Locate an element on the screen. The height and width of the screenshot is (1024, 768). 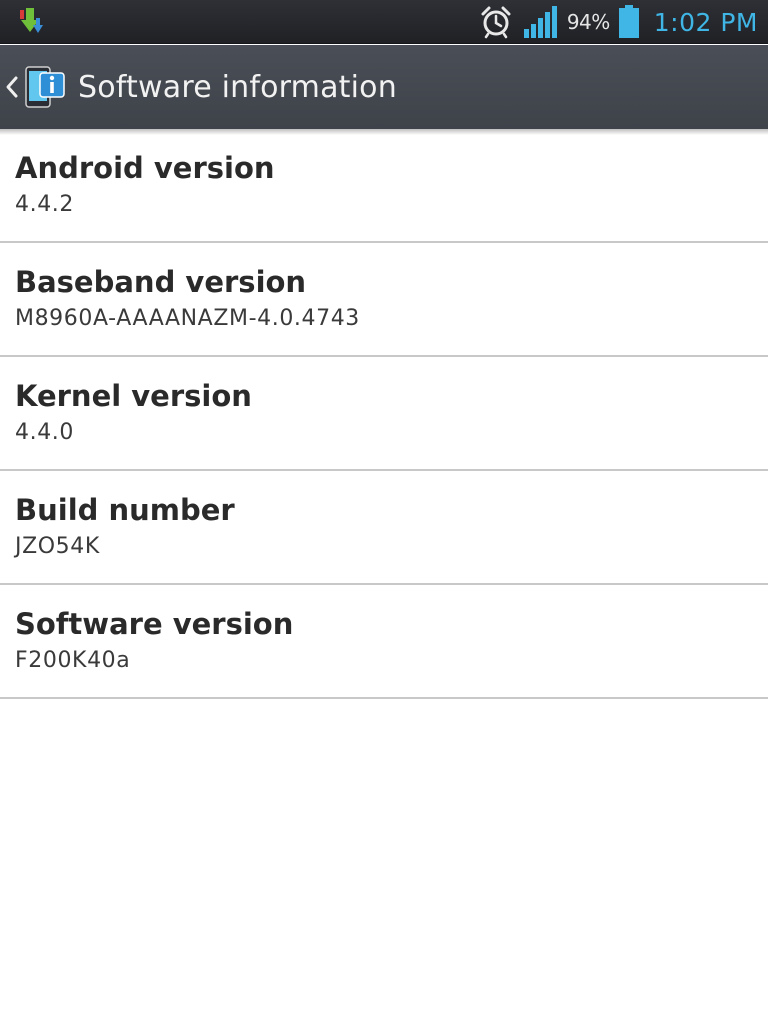
item-value: 4.4.0 is located at coordinates (44, 432).